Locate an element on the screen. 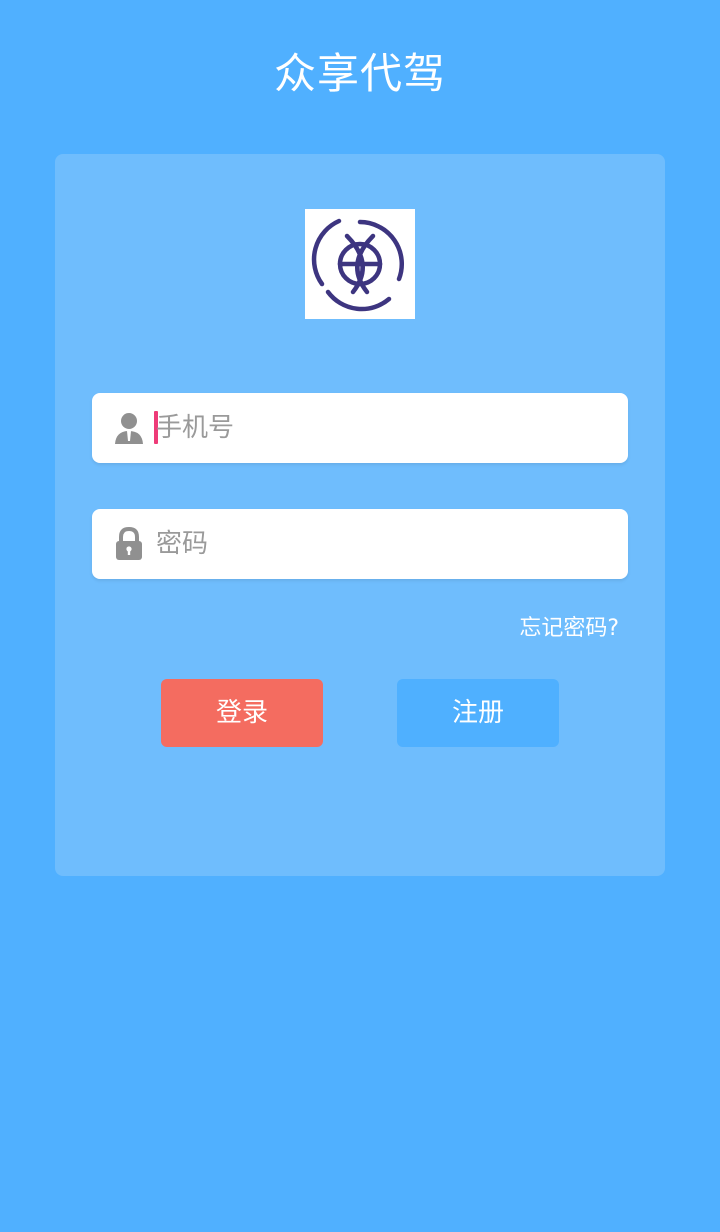 The image size is (720, 1232). login-button: 登录 is located at coordinates (242, 713).